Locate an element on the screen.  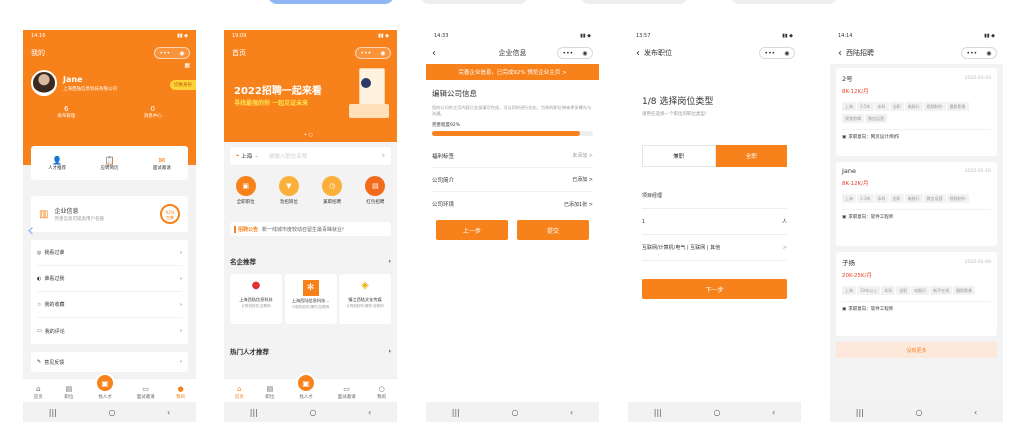
briefcase-icon: ▤ is located at coordinates (270, 389).